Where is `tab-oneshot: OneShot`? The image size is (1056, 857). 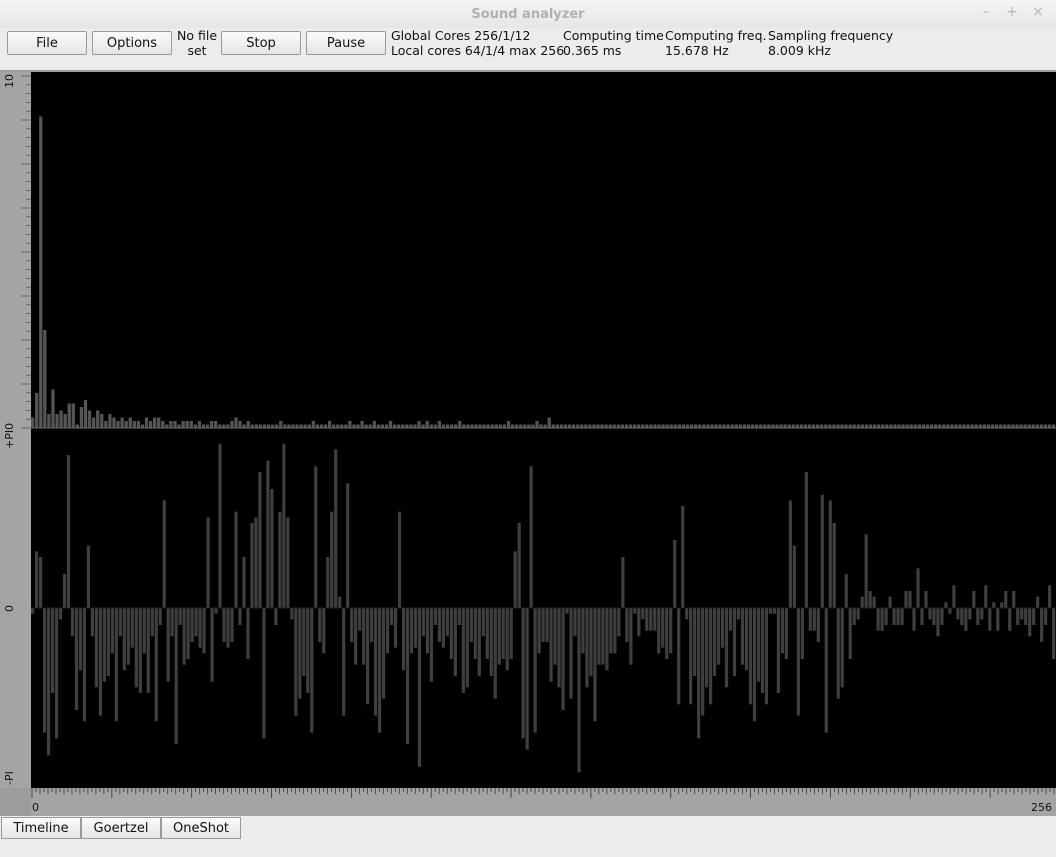
tab-oneshot: OneShot is located at coordinates (201, 828).